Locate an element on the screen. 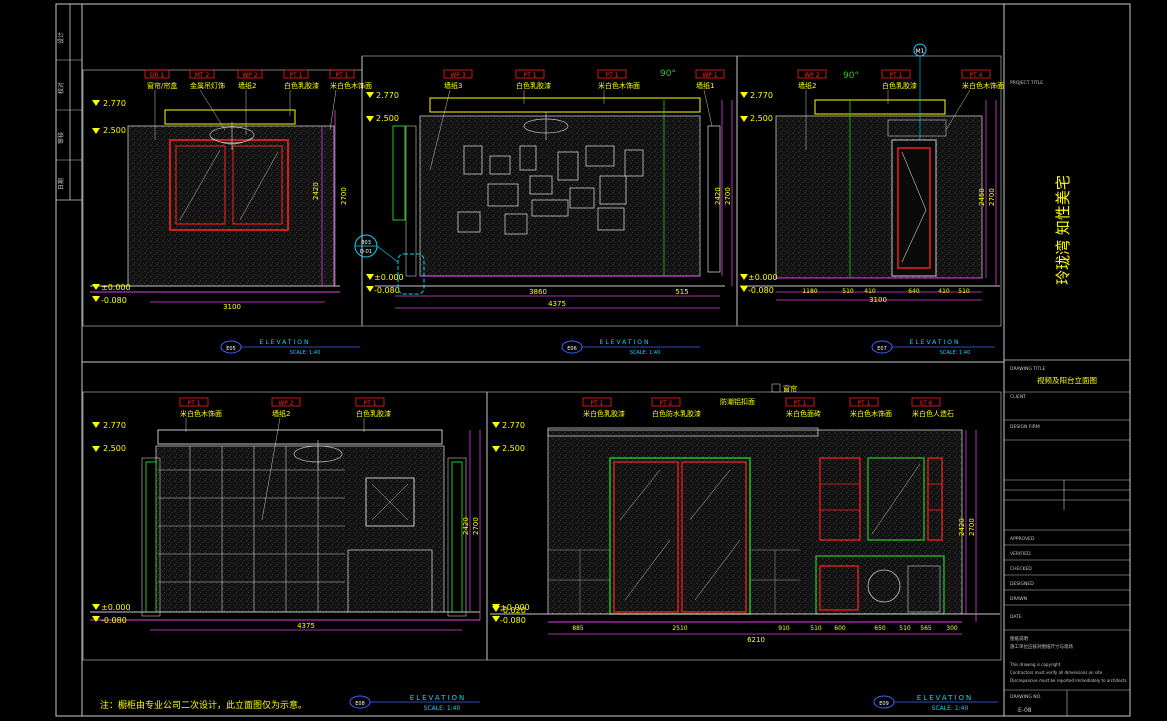  date-label: DATE is located at coordinates (1016, 617).